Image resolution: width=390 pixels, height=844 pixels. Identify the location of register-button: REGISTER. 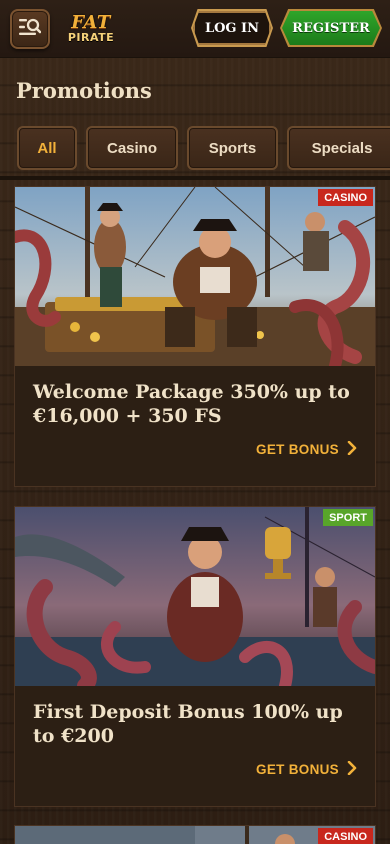
(331, 28).